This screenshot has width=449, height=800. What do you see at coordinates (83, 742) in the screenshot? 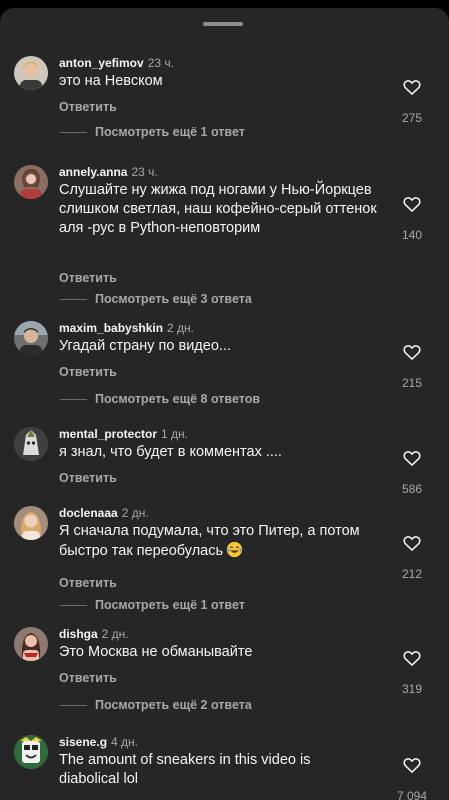
I see `username: sisene.g` at bounding box center [83, 742].